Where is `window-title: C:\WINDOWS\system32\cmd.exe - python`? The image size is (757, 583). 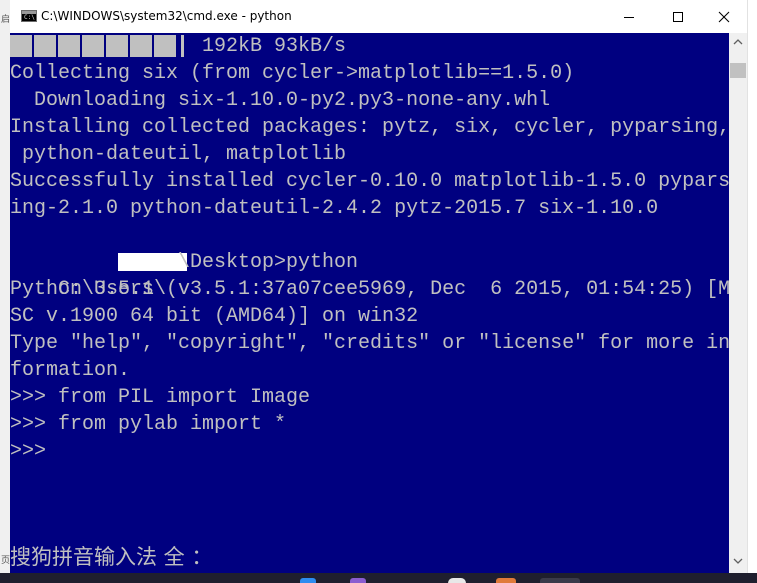 window-title: C:\WINDOWS\system32\cmd.exe - python is located at coordinates (166, 16).